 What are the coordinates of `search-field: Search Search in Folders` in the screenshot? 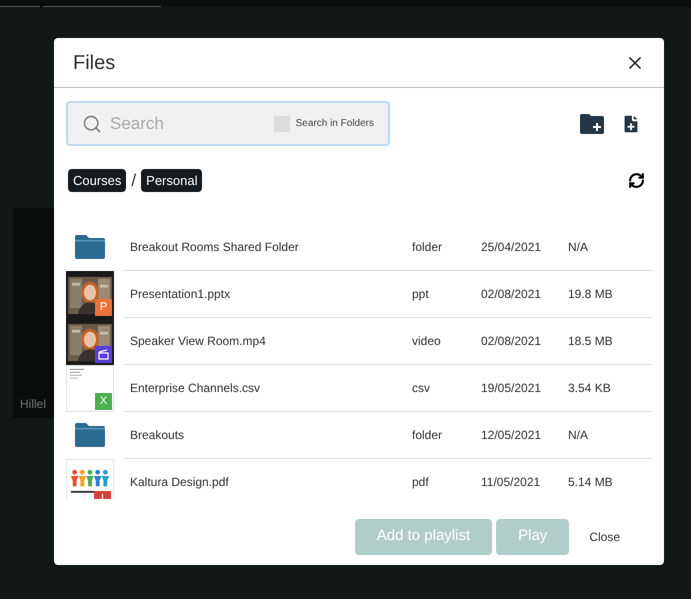 It's located at (228, 123).